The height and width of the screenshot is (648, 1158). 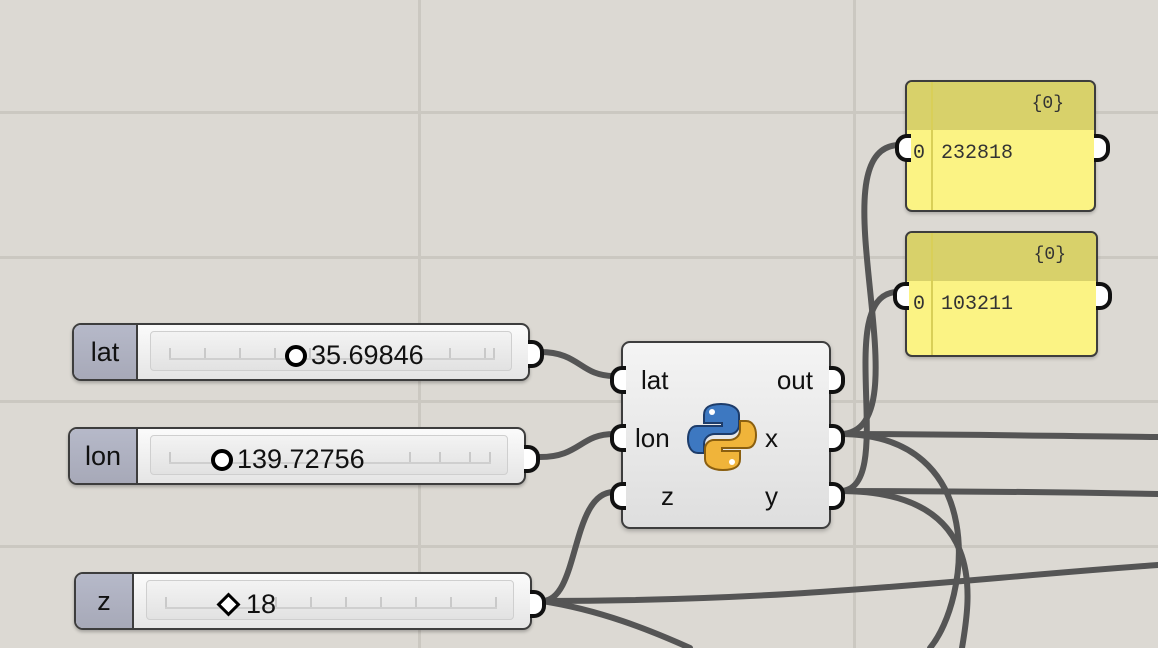 I want to click on panel-row: 0 232818, so click(x=963, y=153).